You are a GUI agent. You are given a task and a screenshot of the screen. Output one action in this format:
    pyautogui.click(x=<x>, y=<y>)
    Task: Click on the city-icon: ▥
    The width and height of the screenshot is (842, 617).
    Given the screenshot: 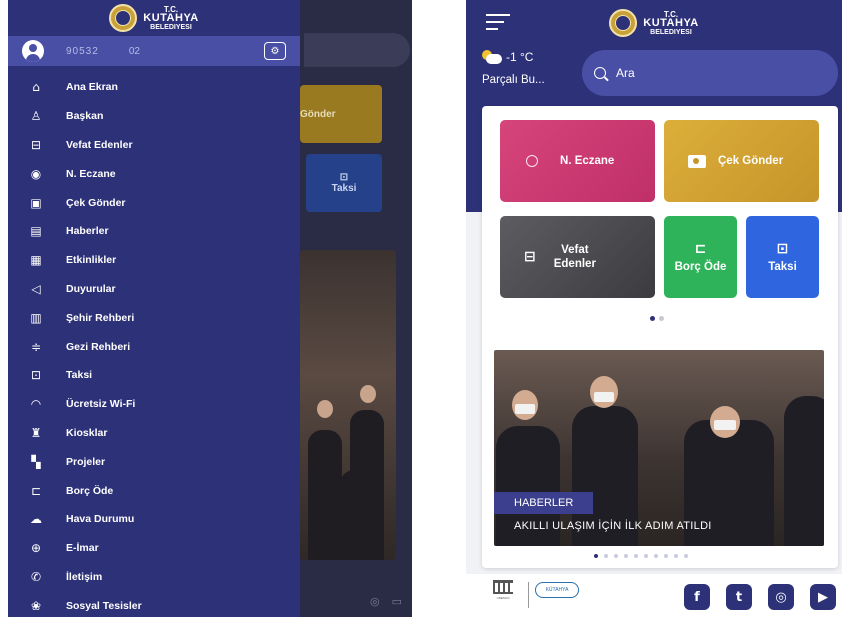 What is the action you would take?
    pyautogui.click(x=36, y=317)
    